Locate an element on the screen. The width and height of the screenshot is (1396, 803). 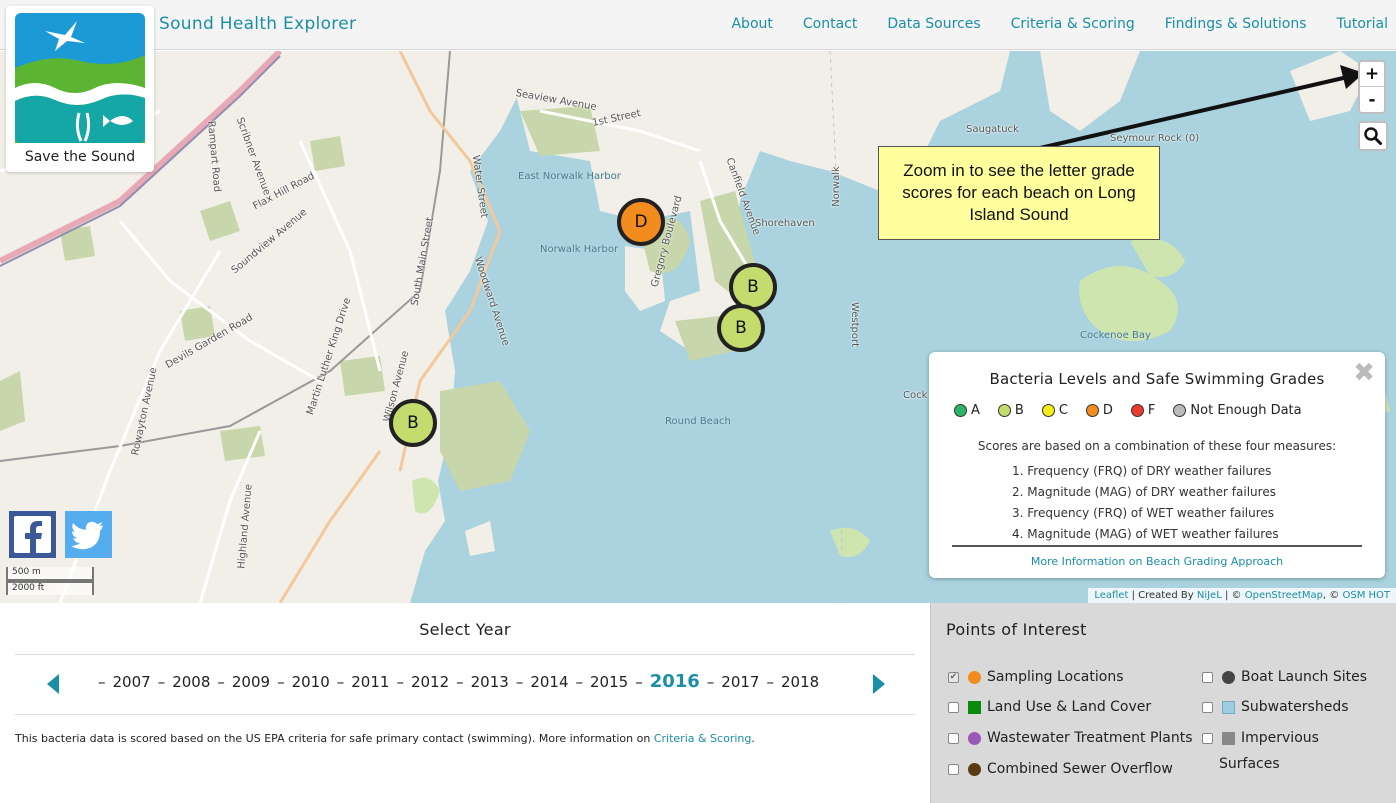
logo-text: Save the Sound is located at coordinates (80, 157).